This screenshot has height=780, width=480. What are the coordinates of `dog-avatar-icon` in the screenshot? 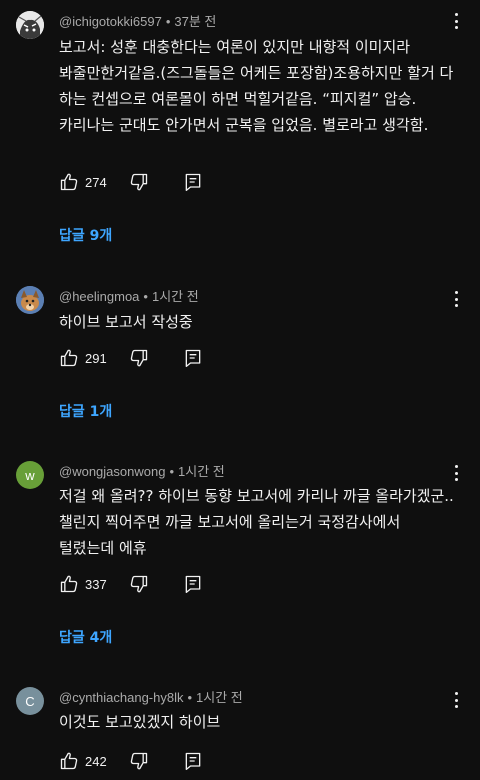 It's located at (30, 300).